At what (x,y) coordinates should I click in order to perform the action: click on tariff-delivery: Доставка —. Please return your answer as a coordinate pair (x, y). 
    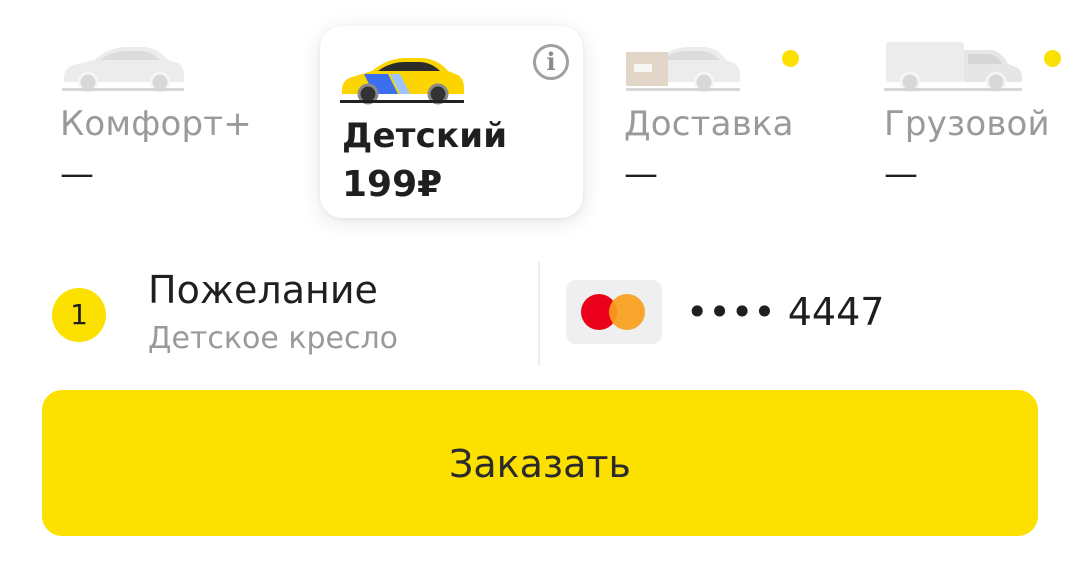
    Looking at the image, I should click on (724, 115).